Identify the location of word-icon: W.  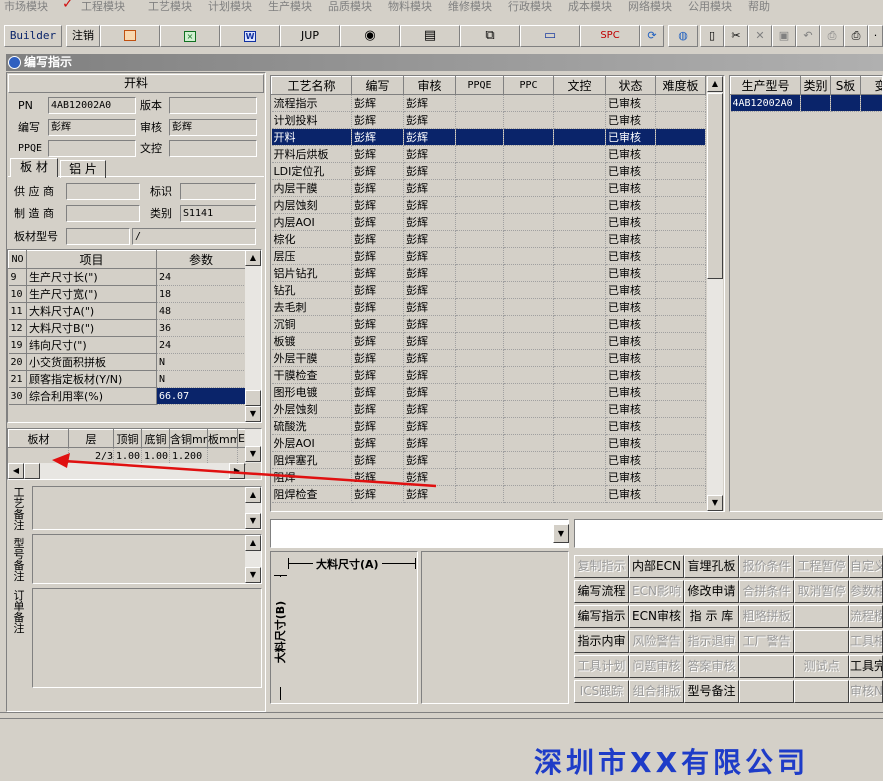
(250, 36).